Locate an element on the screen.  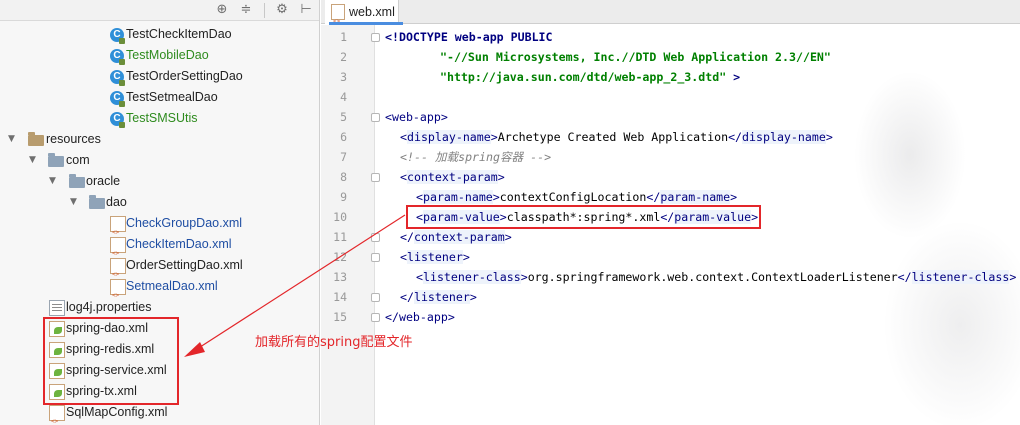
code-line-15: </web-app> is located at coordinates (420, 317).